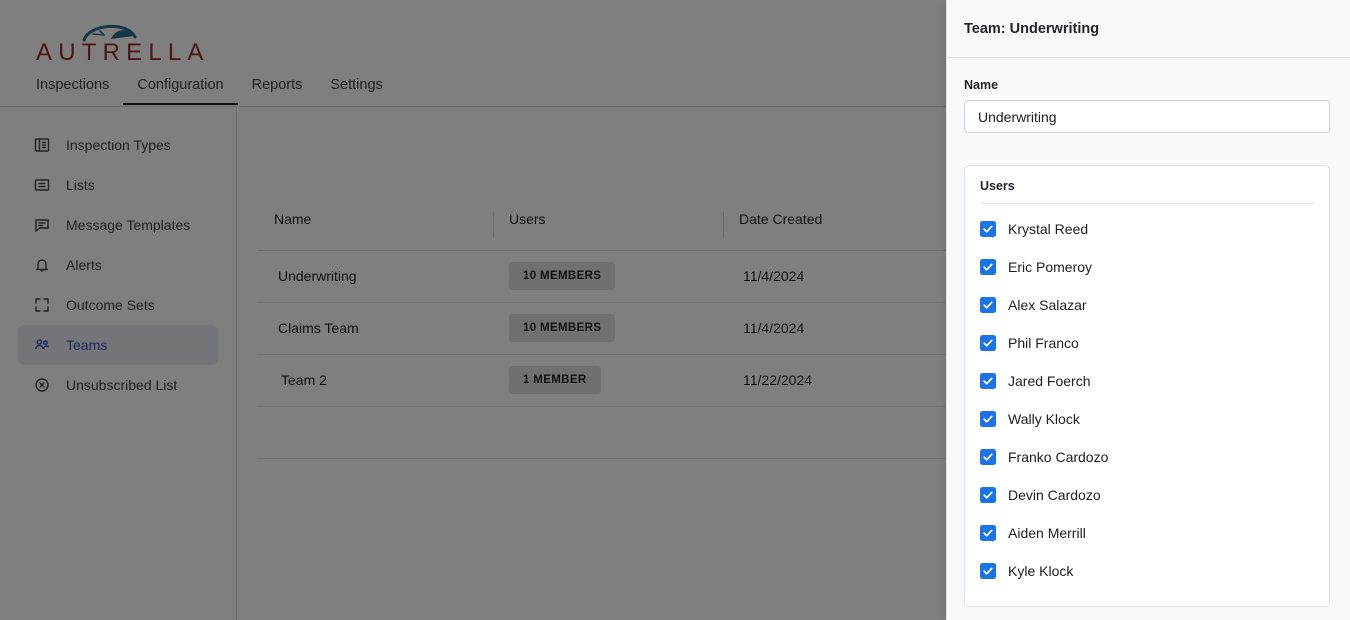 This screenshot has height=620, width=1350. Describe the element at coordinates (128, 225) in the screenshot. I see `sidebar-item-label: Message Templates` at that location.